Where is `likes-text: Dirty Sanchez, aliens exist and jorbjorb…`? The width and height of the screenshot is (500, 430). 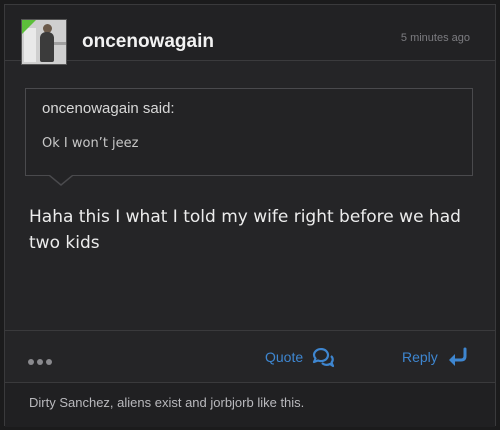 likes-text: Dirty Sanchez, aliens exist and jorbjorb… is located at coordinates (166, 402).